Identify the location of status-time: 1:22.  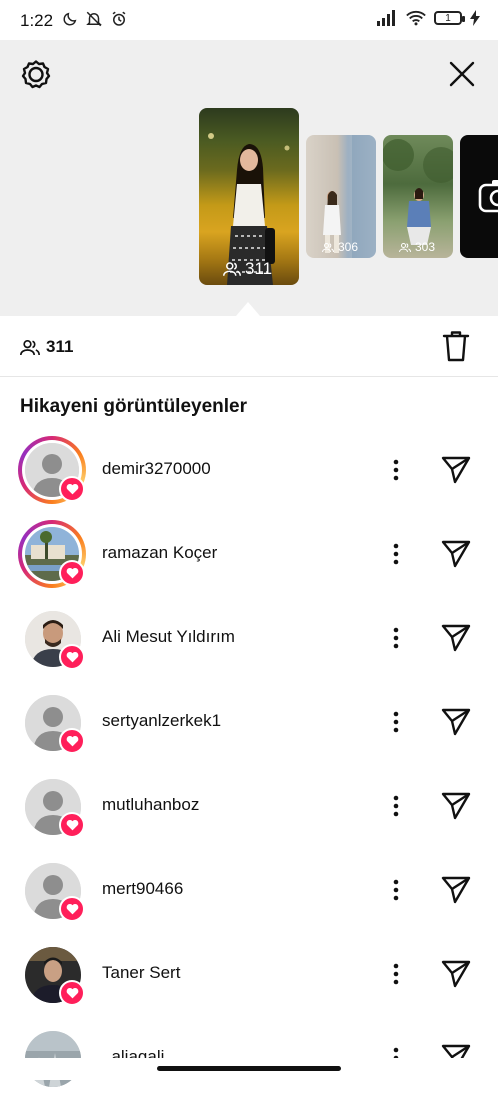
(37, 20).